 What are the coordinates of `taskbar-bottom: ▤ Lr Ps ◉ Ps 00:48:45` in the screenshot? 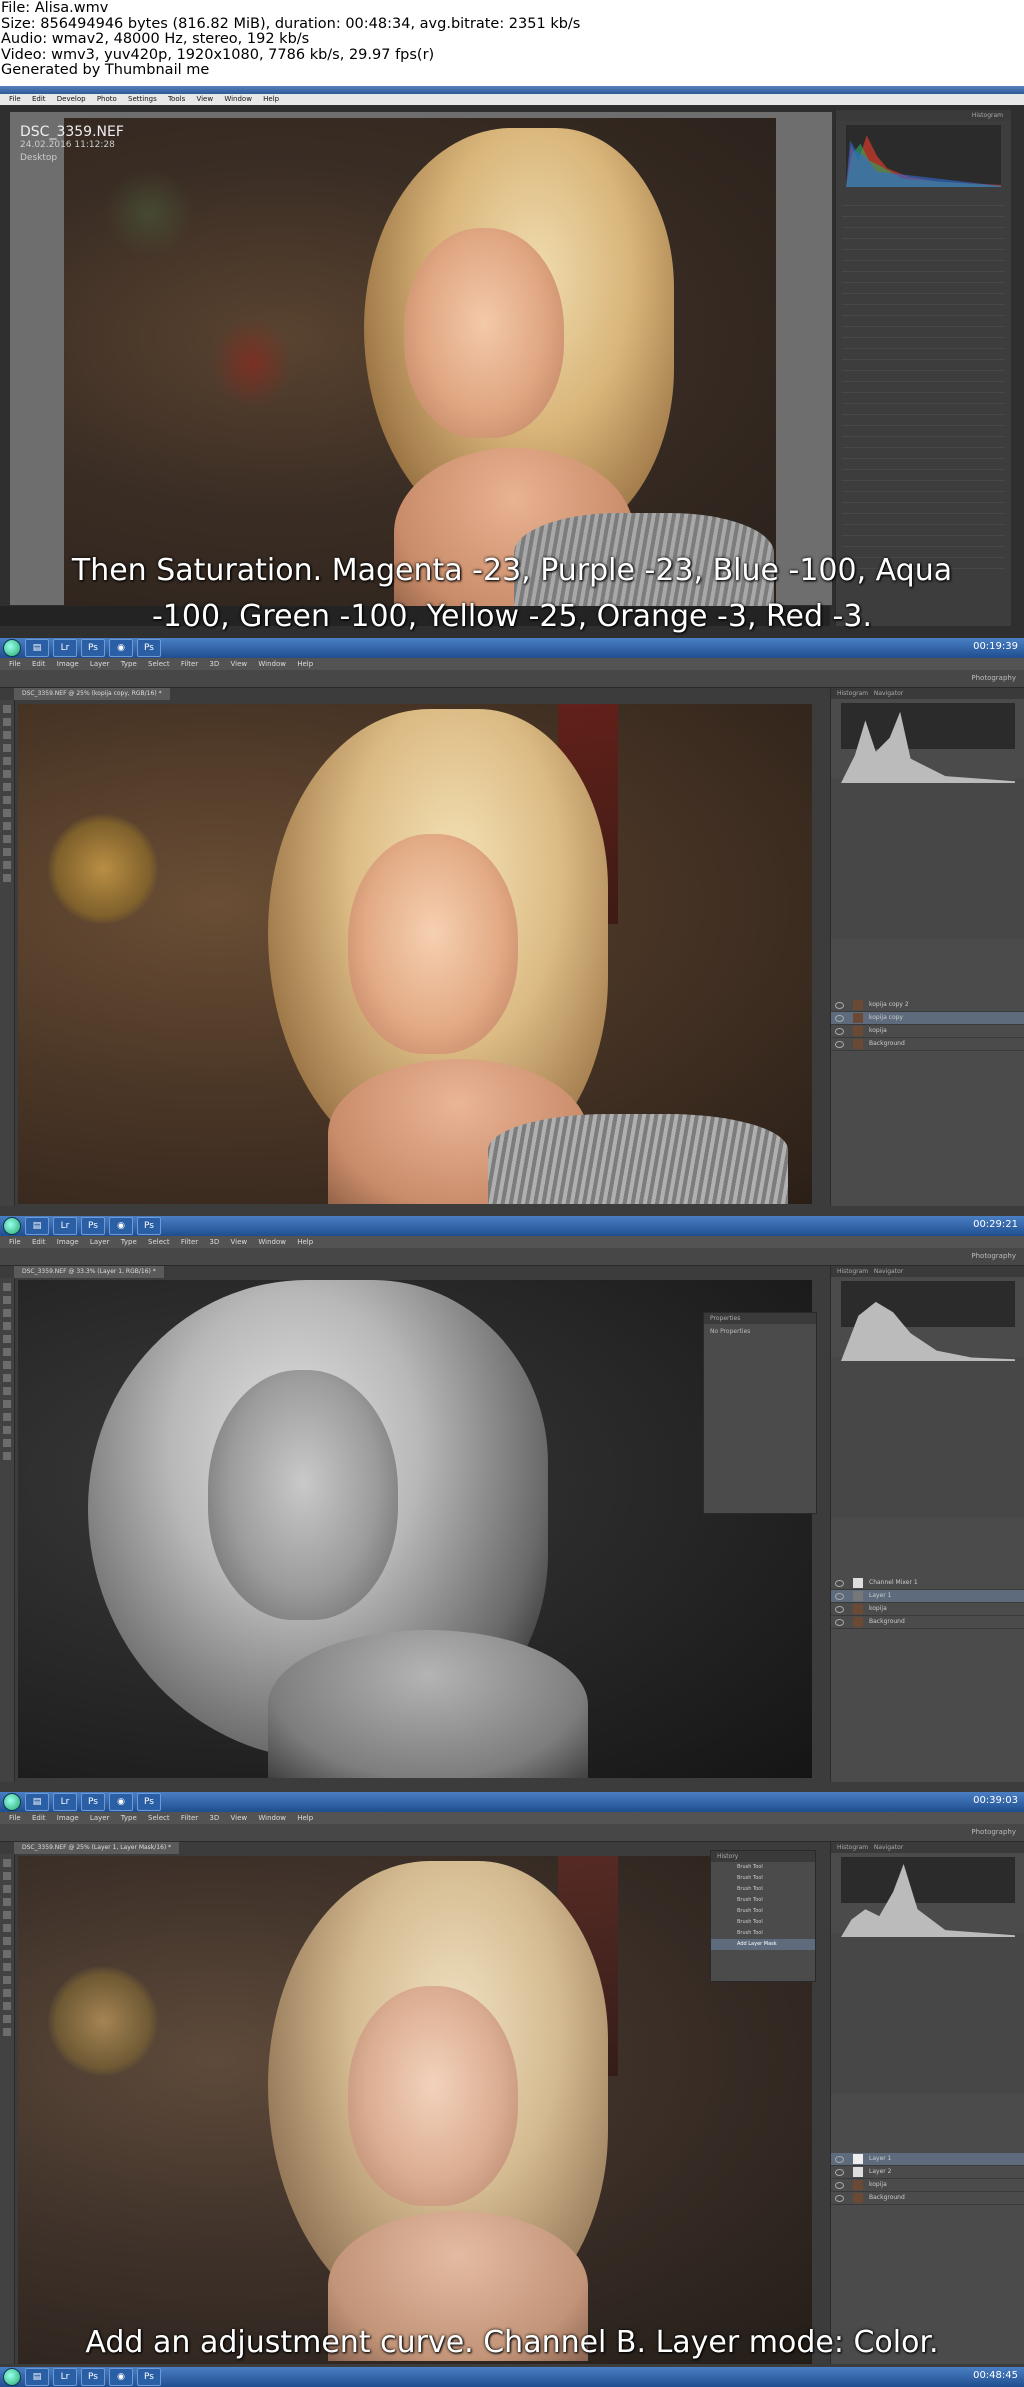 It's located at (512, 2377).